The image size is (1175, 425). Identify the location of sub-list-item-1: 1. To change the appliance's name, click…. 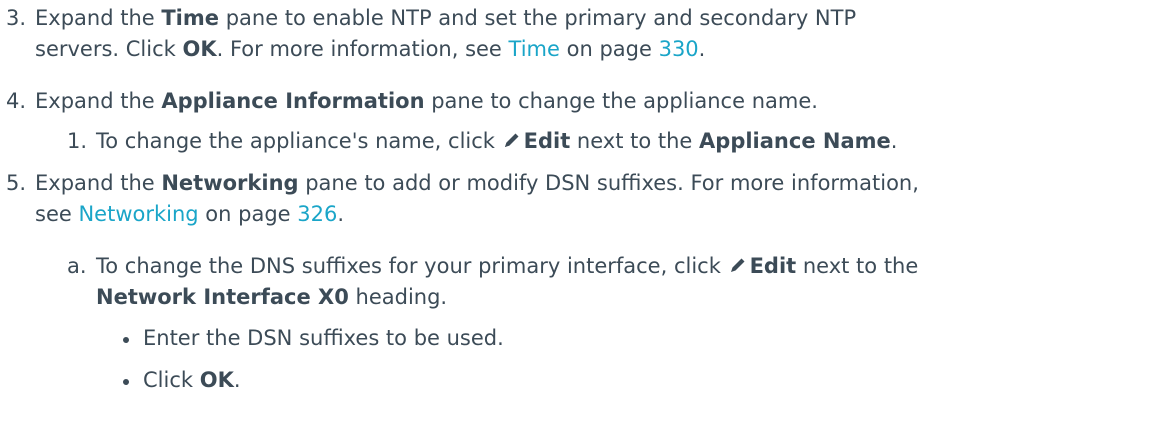
(587, 141).